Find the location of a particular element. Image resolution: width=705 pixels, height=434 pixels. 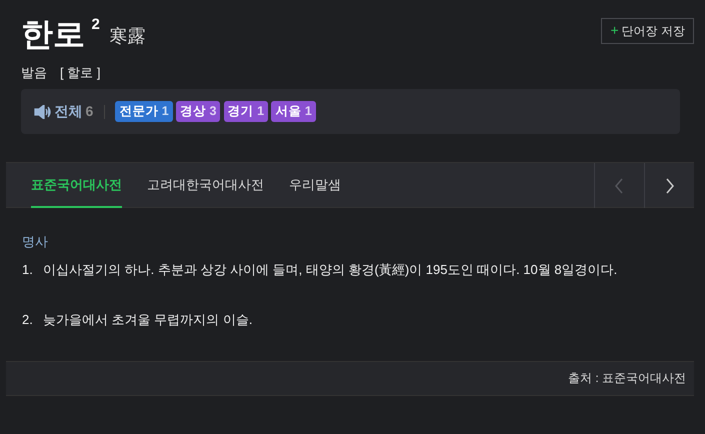

play-all-button: 전체 6 is located at coordinates (64, 111).